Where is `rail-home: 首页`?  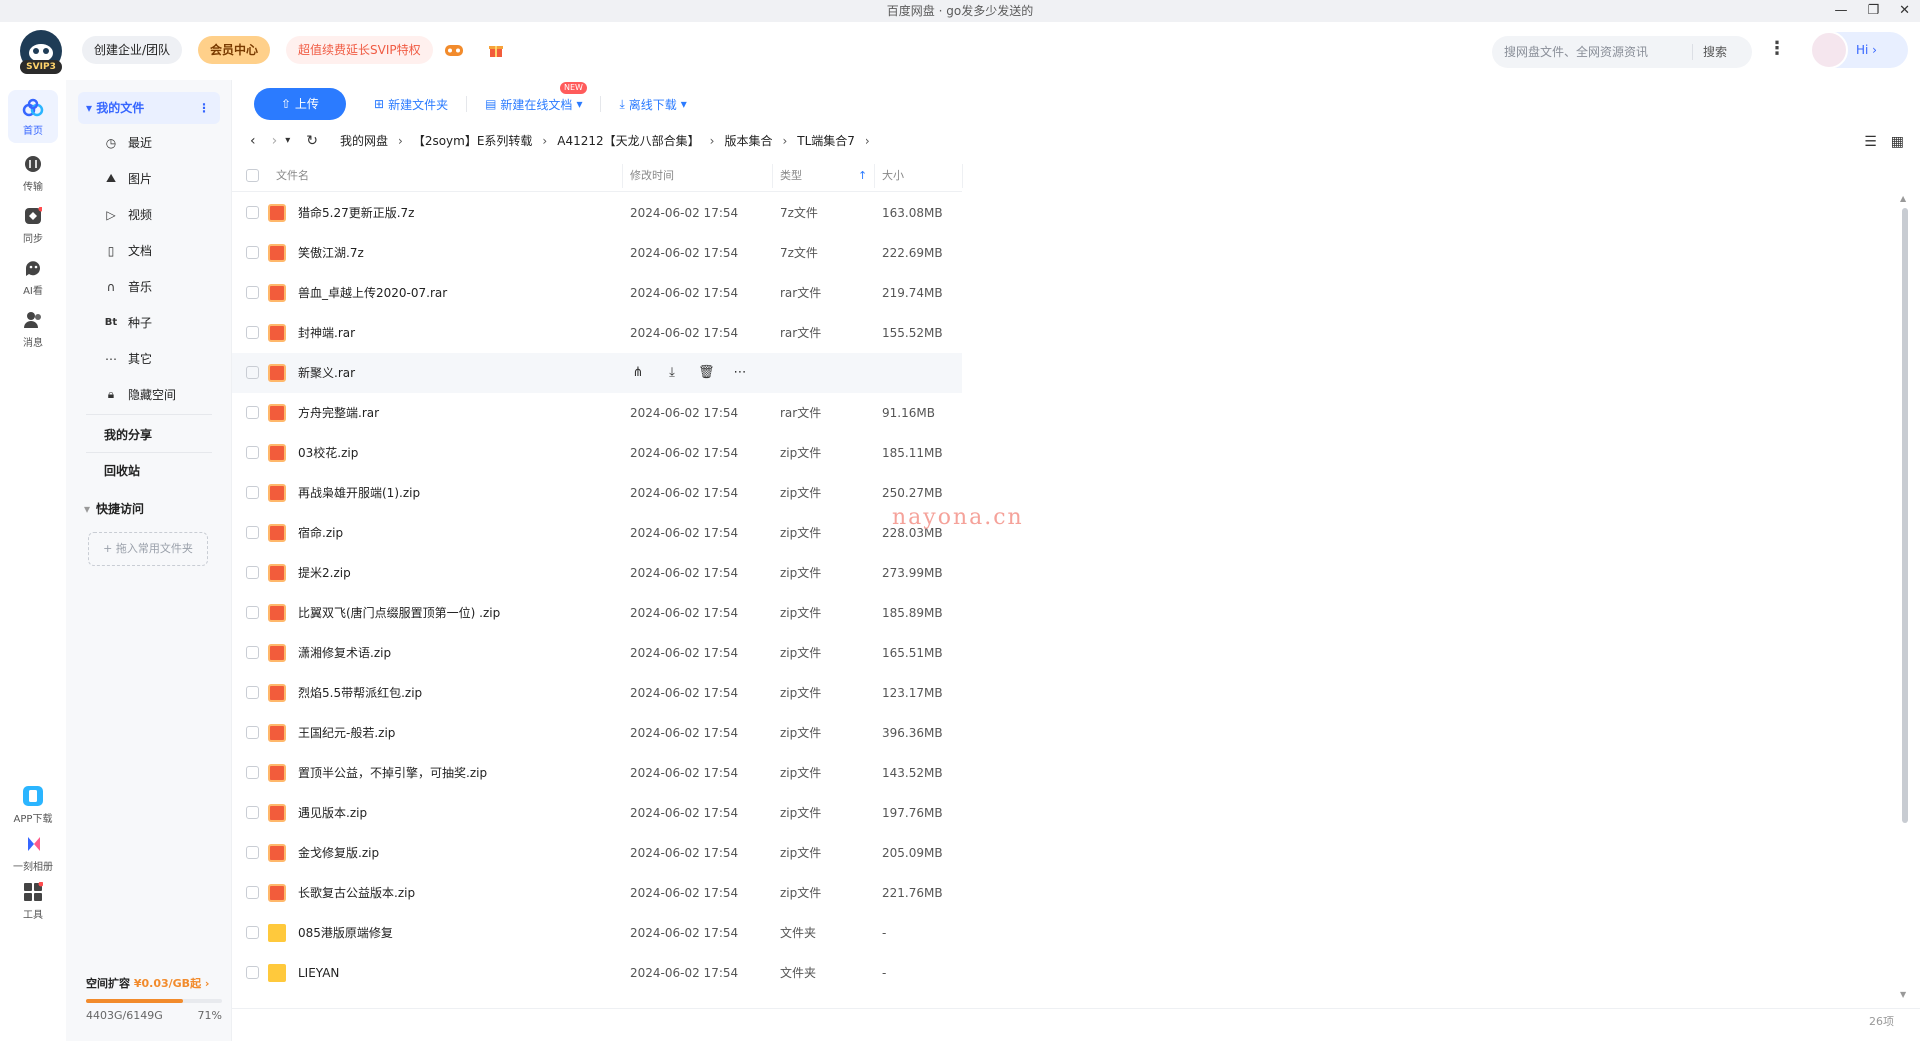 rail-home: 首页 is located at coordinates (33, 116).